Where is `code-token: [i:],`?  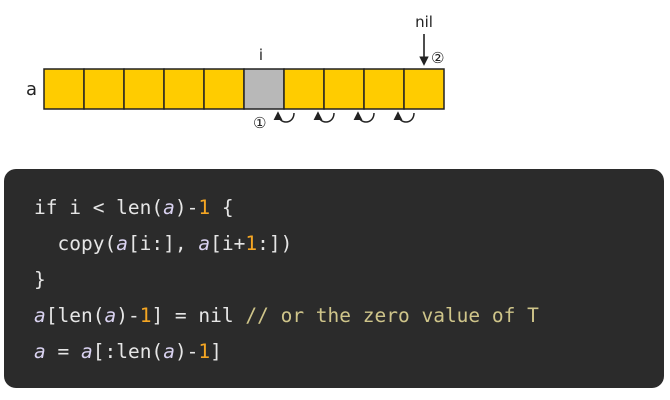 code-token: [i:], is located at coordinates (163, 243).